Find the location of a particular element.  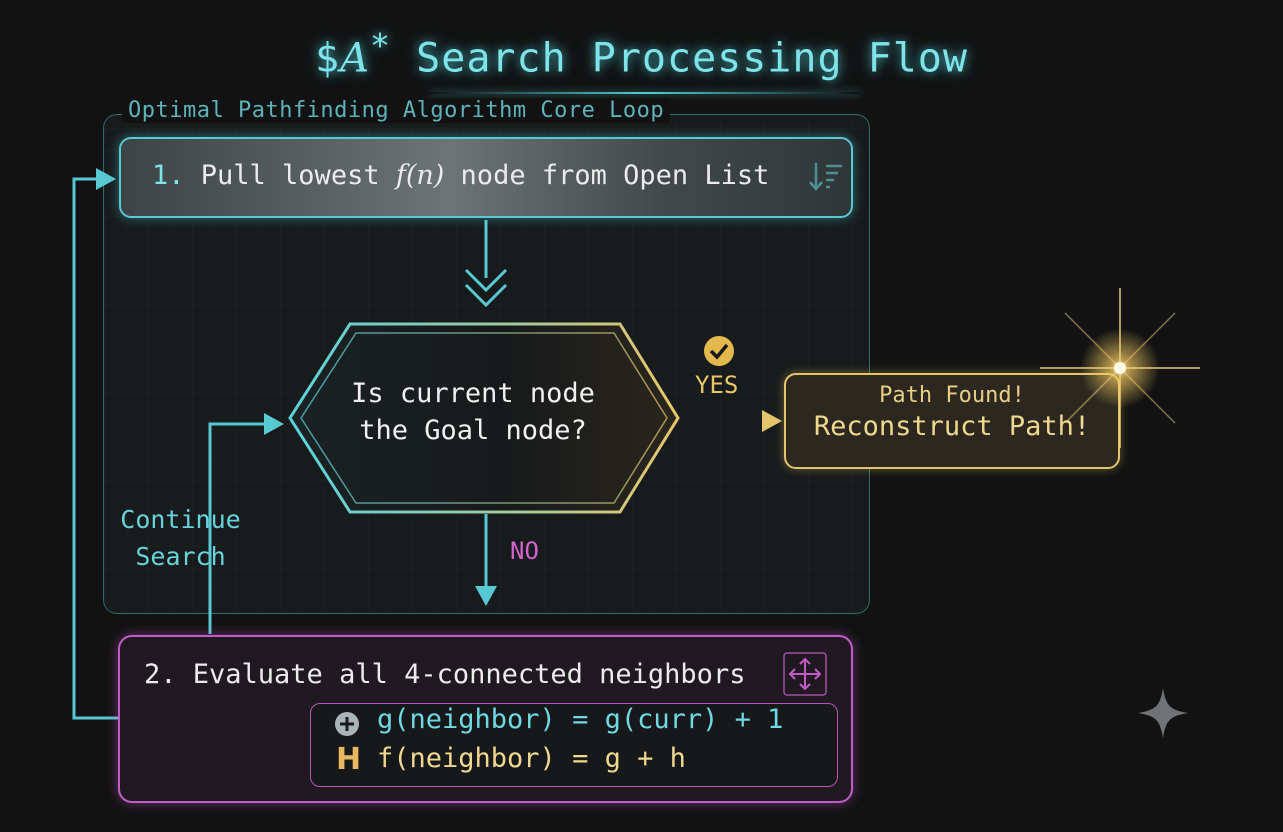

f-formula: f(neighbor) = g + h is located at coordinates (531, 758).